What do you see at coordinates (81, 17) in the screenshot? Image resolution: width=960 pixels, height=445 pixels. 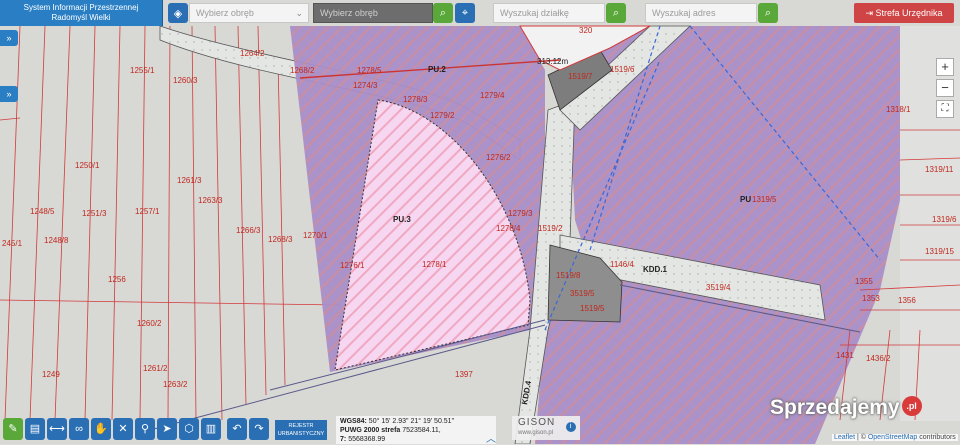 I see `brand-line-2: Radomyśl Wielki` at bounding box center [81, 17].